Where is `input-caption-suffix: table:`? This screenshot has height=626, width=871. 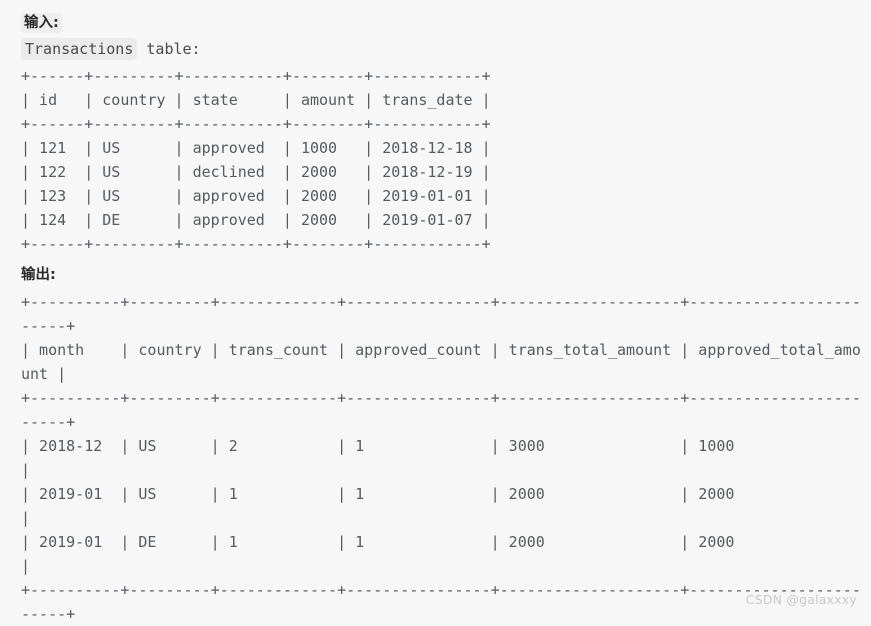 input-caption-suffix: table: is located at coordinates (169, 49).